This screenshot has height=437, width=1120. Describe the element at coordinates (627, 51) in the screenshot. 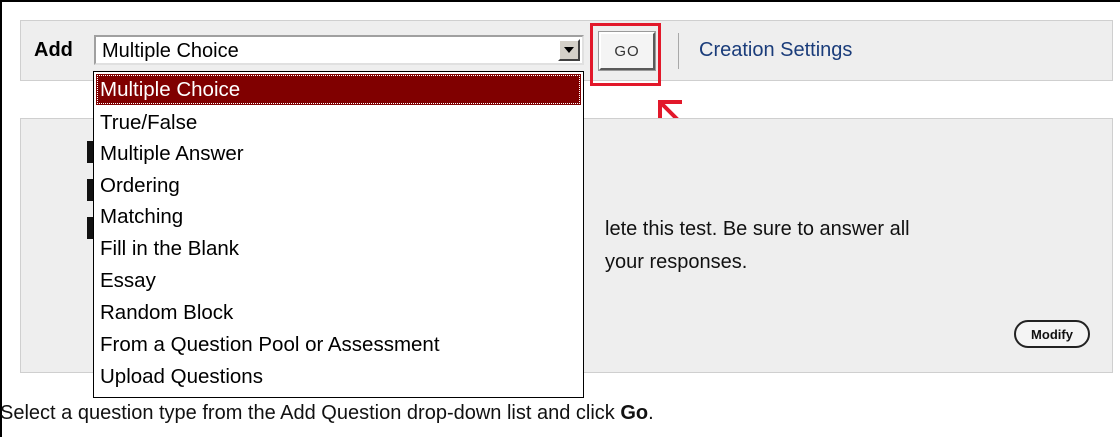

I see `go-button: GO` at that location.